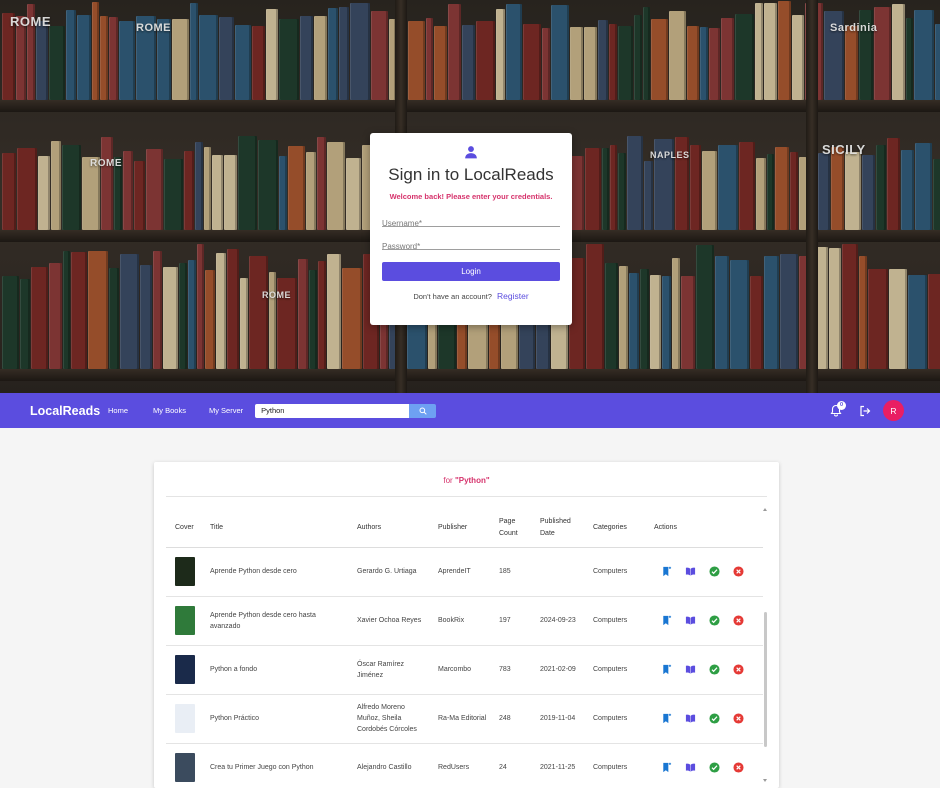  Describe the element at coordinates (557, 528) in the screenshot. I see `col-published-date: Published Date` at that location.